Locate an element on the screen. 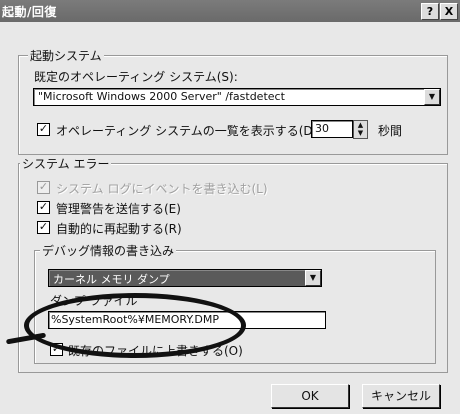 This screenshot has width=460, height=414. close-button: X is located at coordinates (449, 11).